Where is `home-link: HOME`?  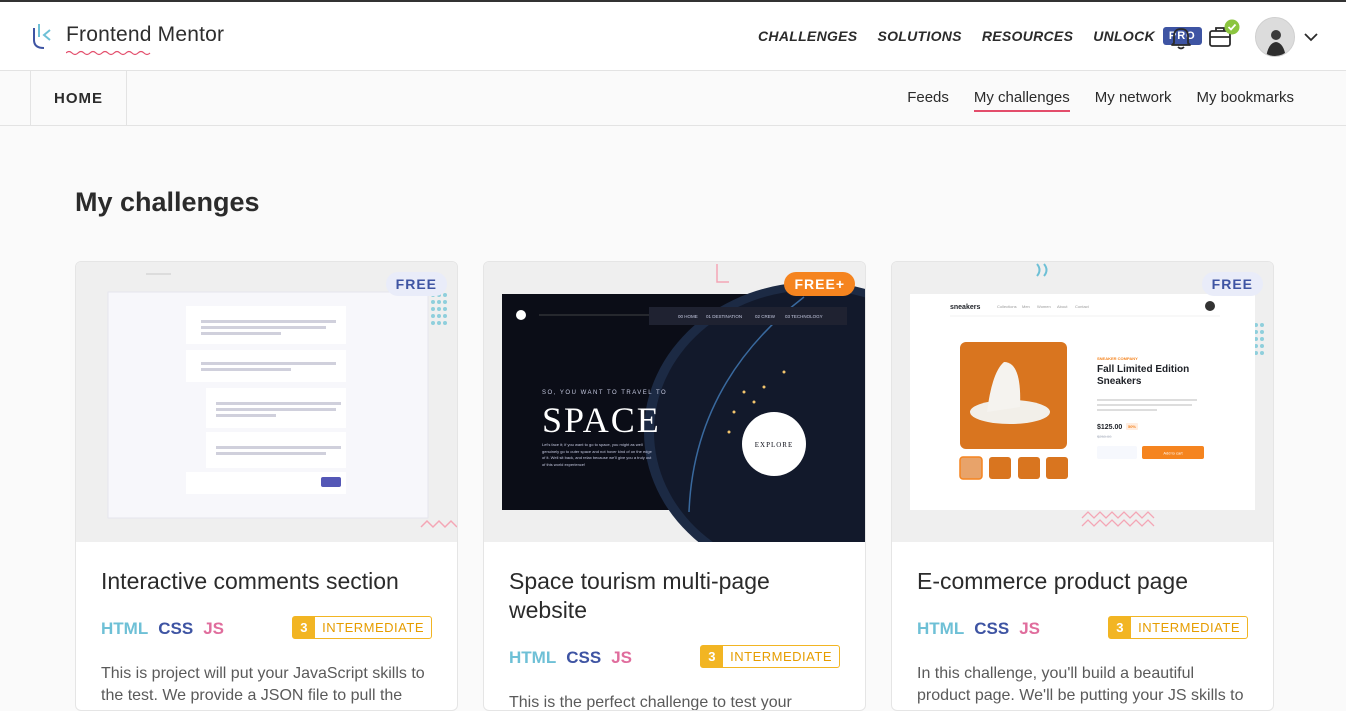 home-link: HOME is located at coordinates (78, 98).